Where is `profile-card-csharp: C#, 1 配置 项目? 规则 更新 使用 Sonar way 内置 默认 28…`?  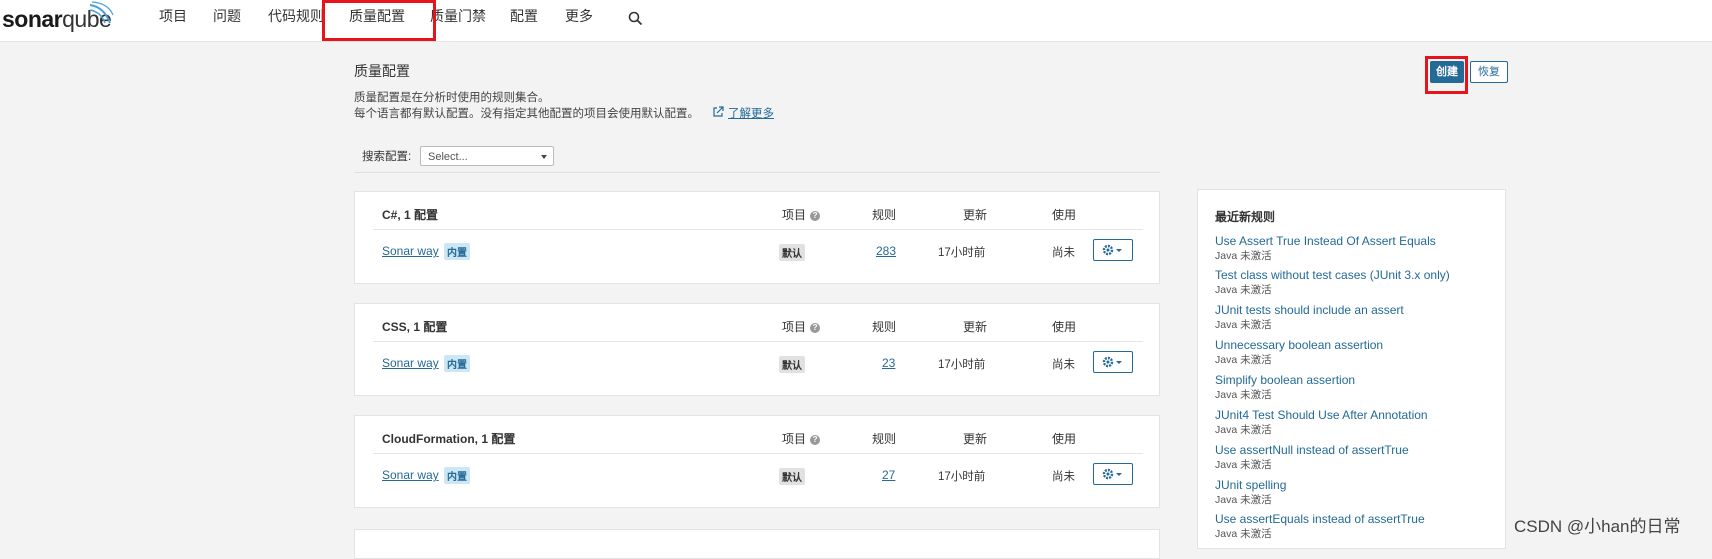
profile-card-csharp: C#, 1 配置 项目? 规则 更新 使用 Sonar way 内置 默认 28… is located at coordinates (757, 237).